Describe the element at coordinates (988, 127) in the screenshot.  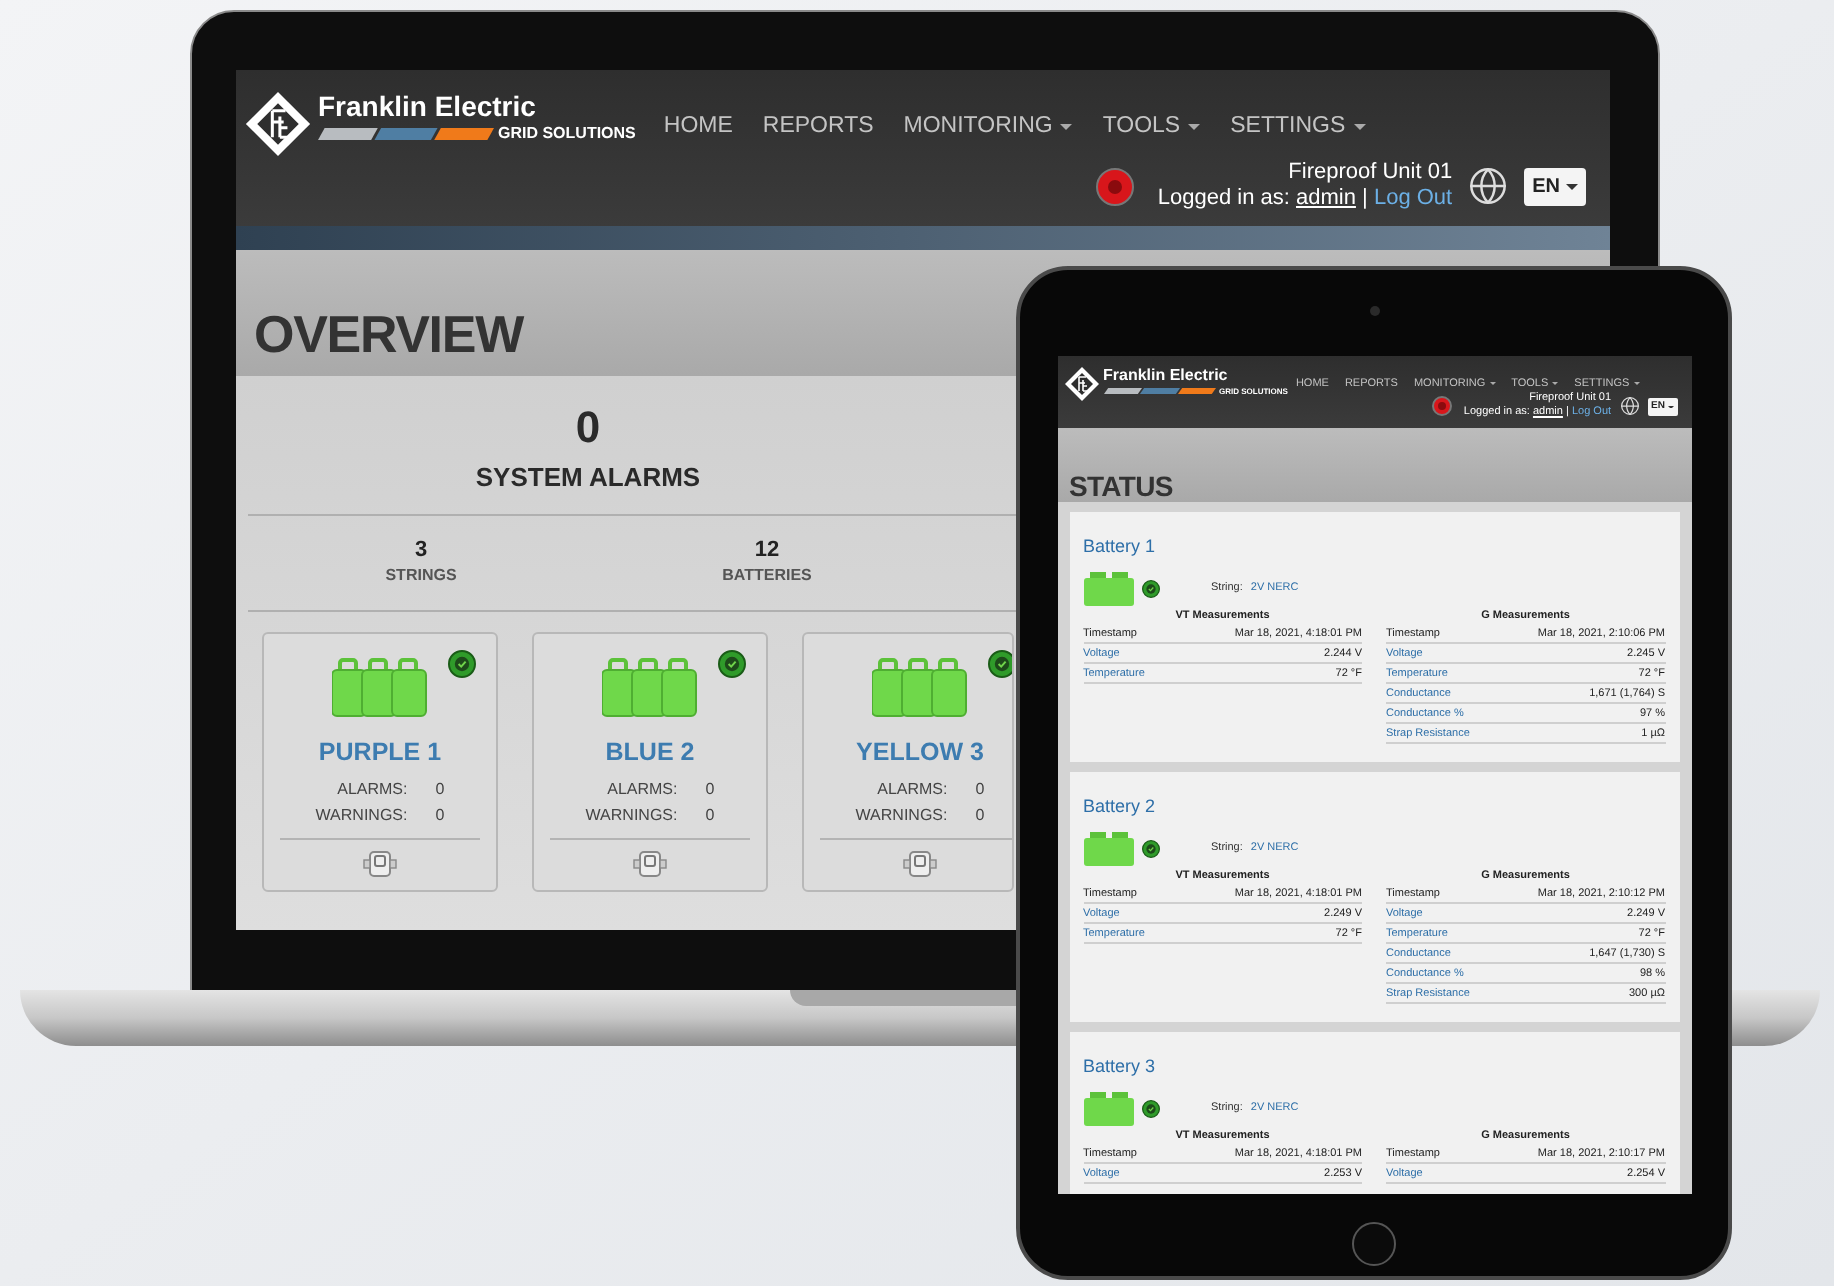
I see `nav-link: MONITORING` at that location.